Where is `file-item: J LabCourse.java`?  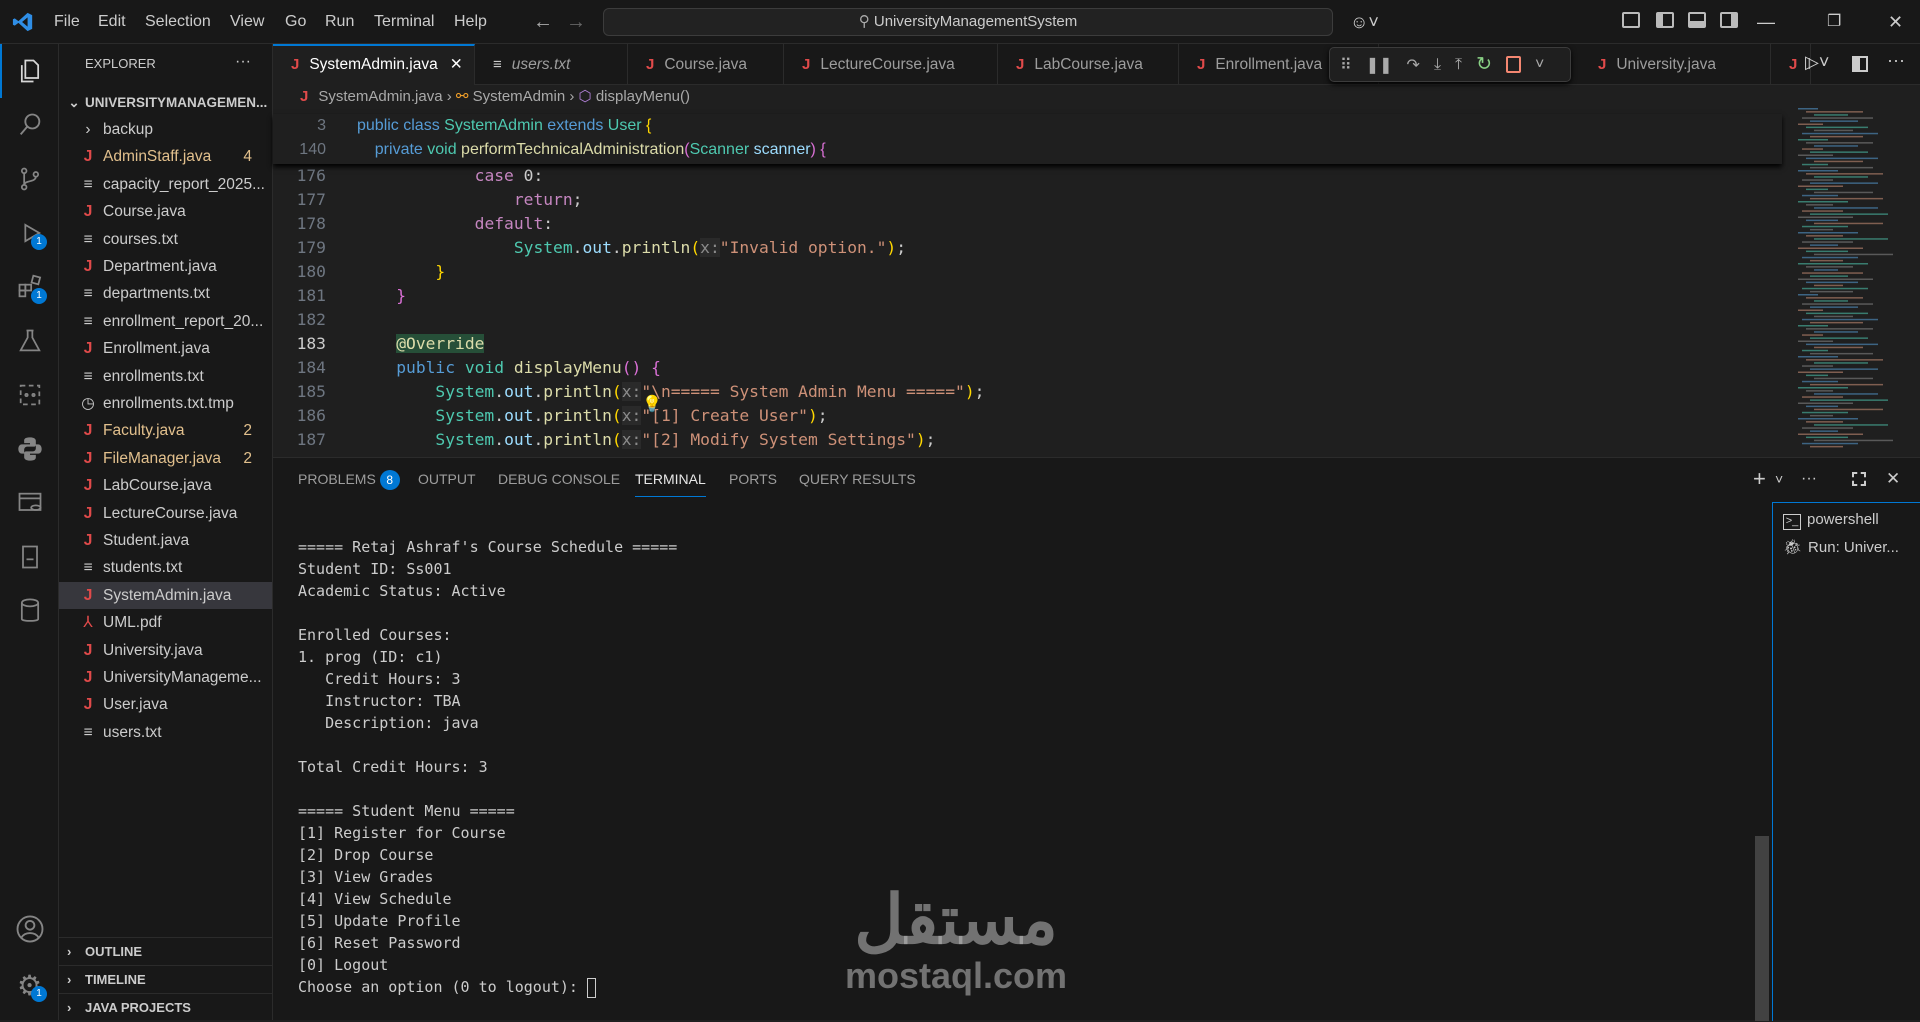
file-item: J LabCourse.java is located at coordinates (165, 485).